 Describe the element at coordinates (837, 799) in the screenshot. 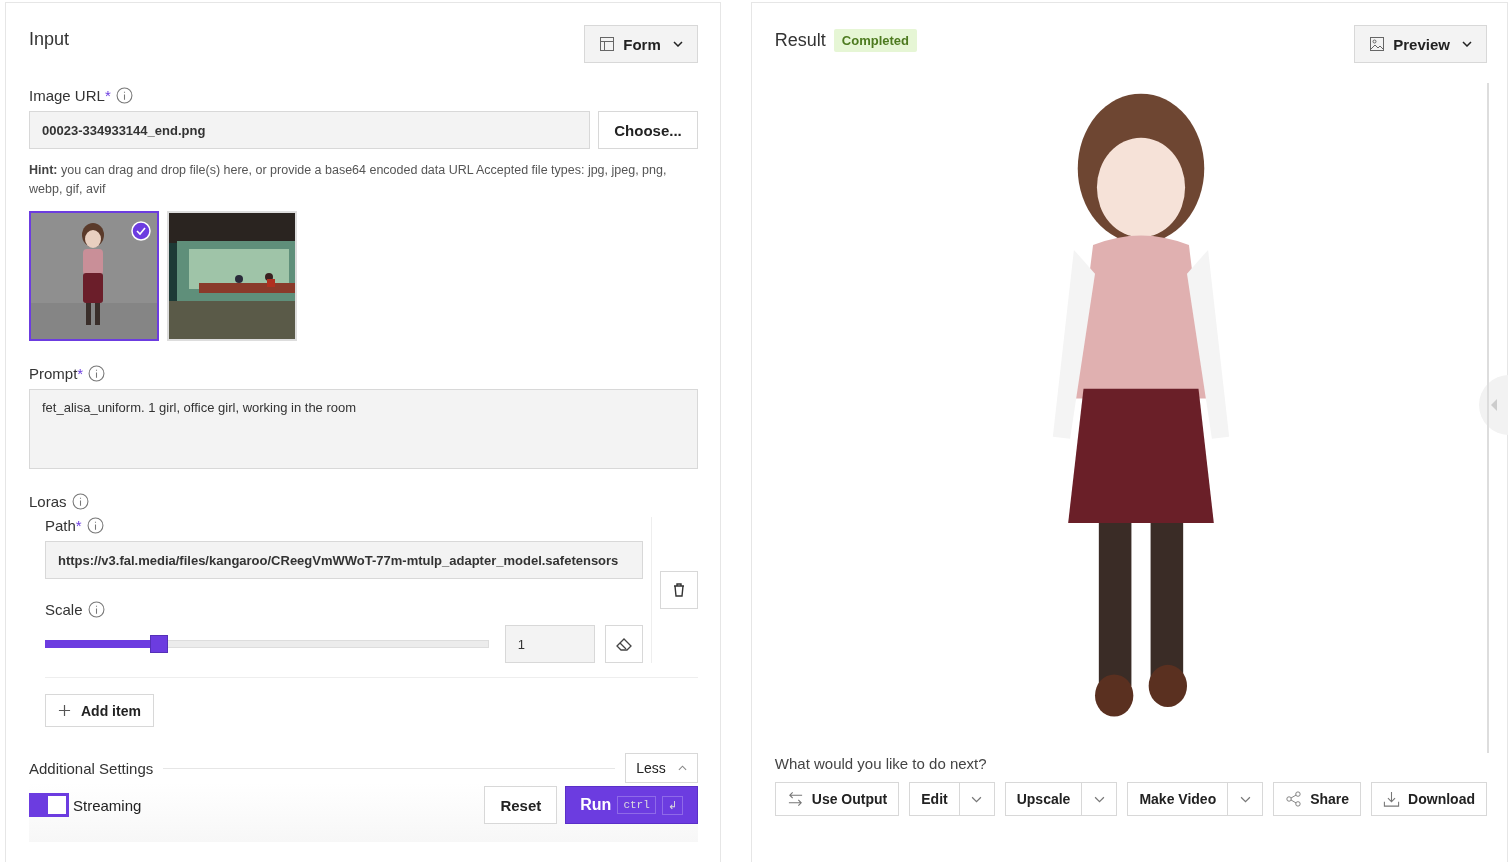

I see `action-button: Use Output` at that location.